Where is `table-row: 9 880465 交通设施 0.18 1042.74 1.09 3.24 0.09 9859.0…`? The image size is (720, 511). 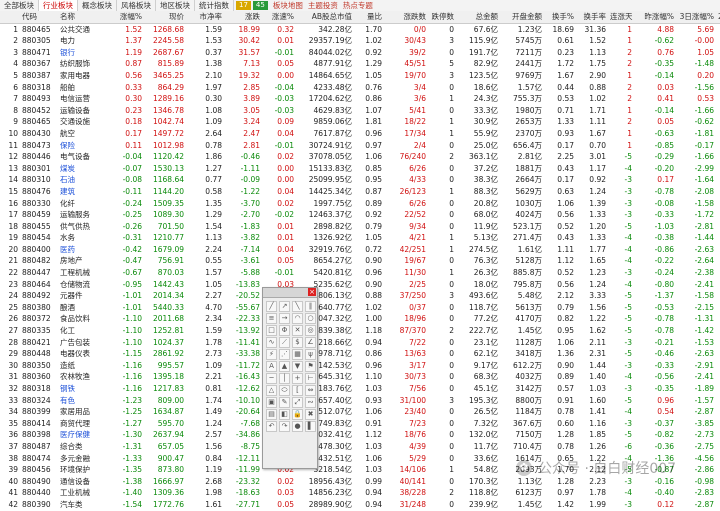 table-row: 9 880465 交通设施 0.18 1042.74 1.09 3.24 0.09 9859.0… is located at coordinates (360, 122).